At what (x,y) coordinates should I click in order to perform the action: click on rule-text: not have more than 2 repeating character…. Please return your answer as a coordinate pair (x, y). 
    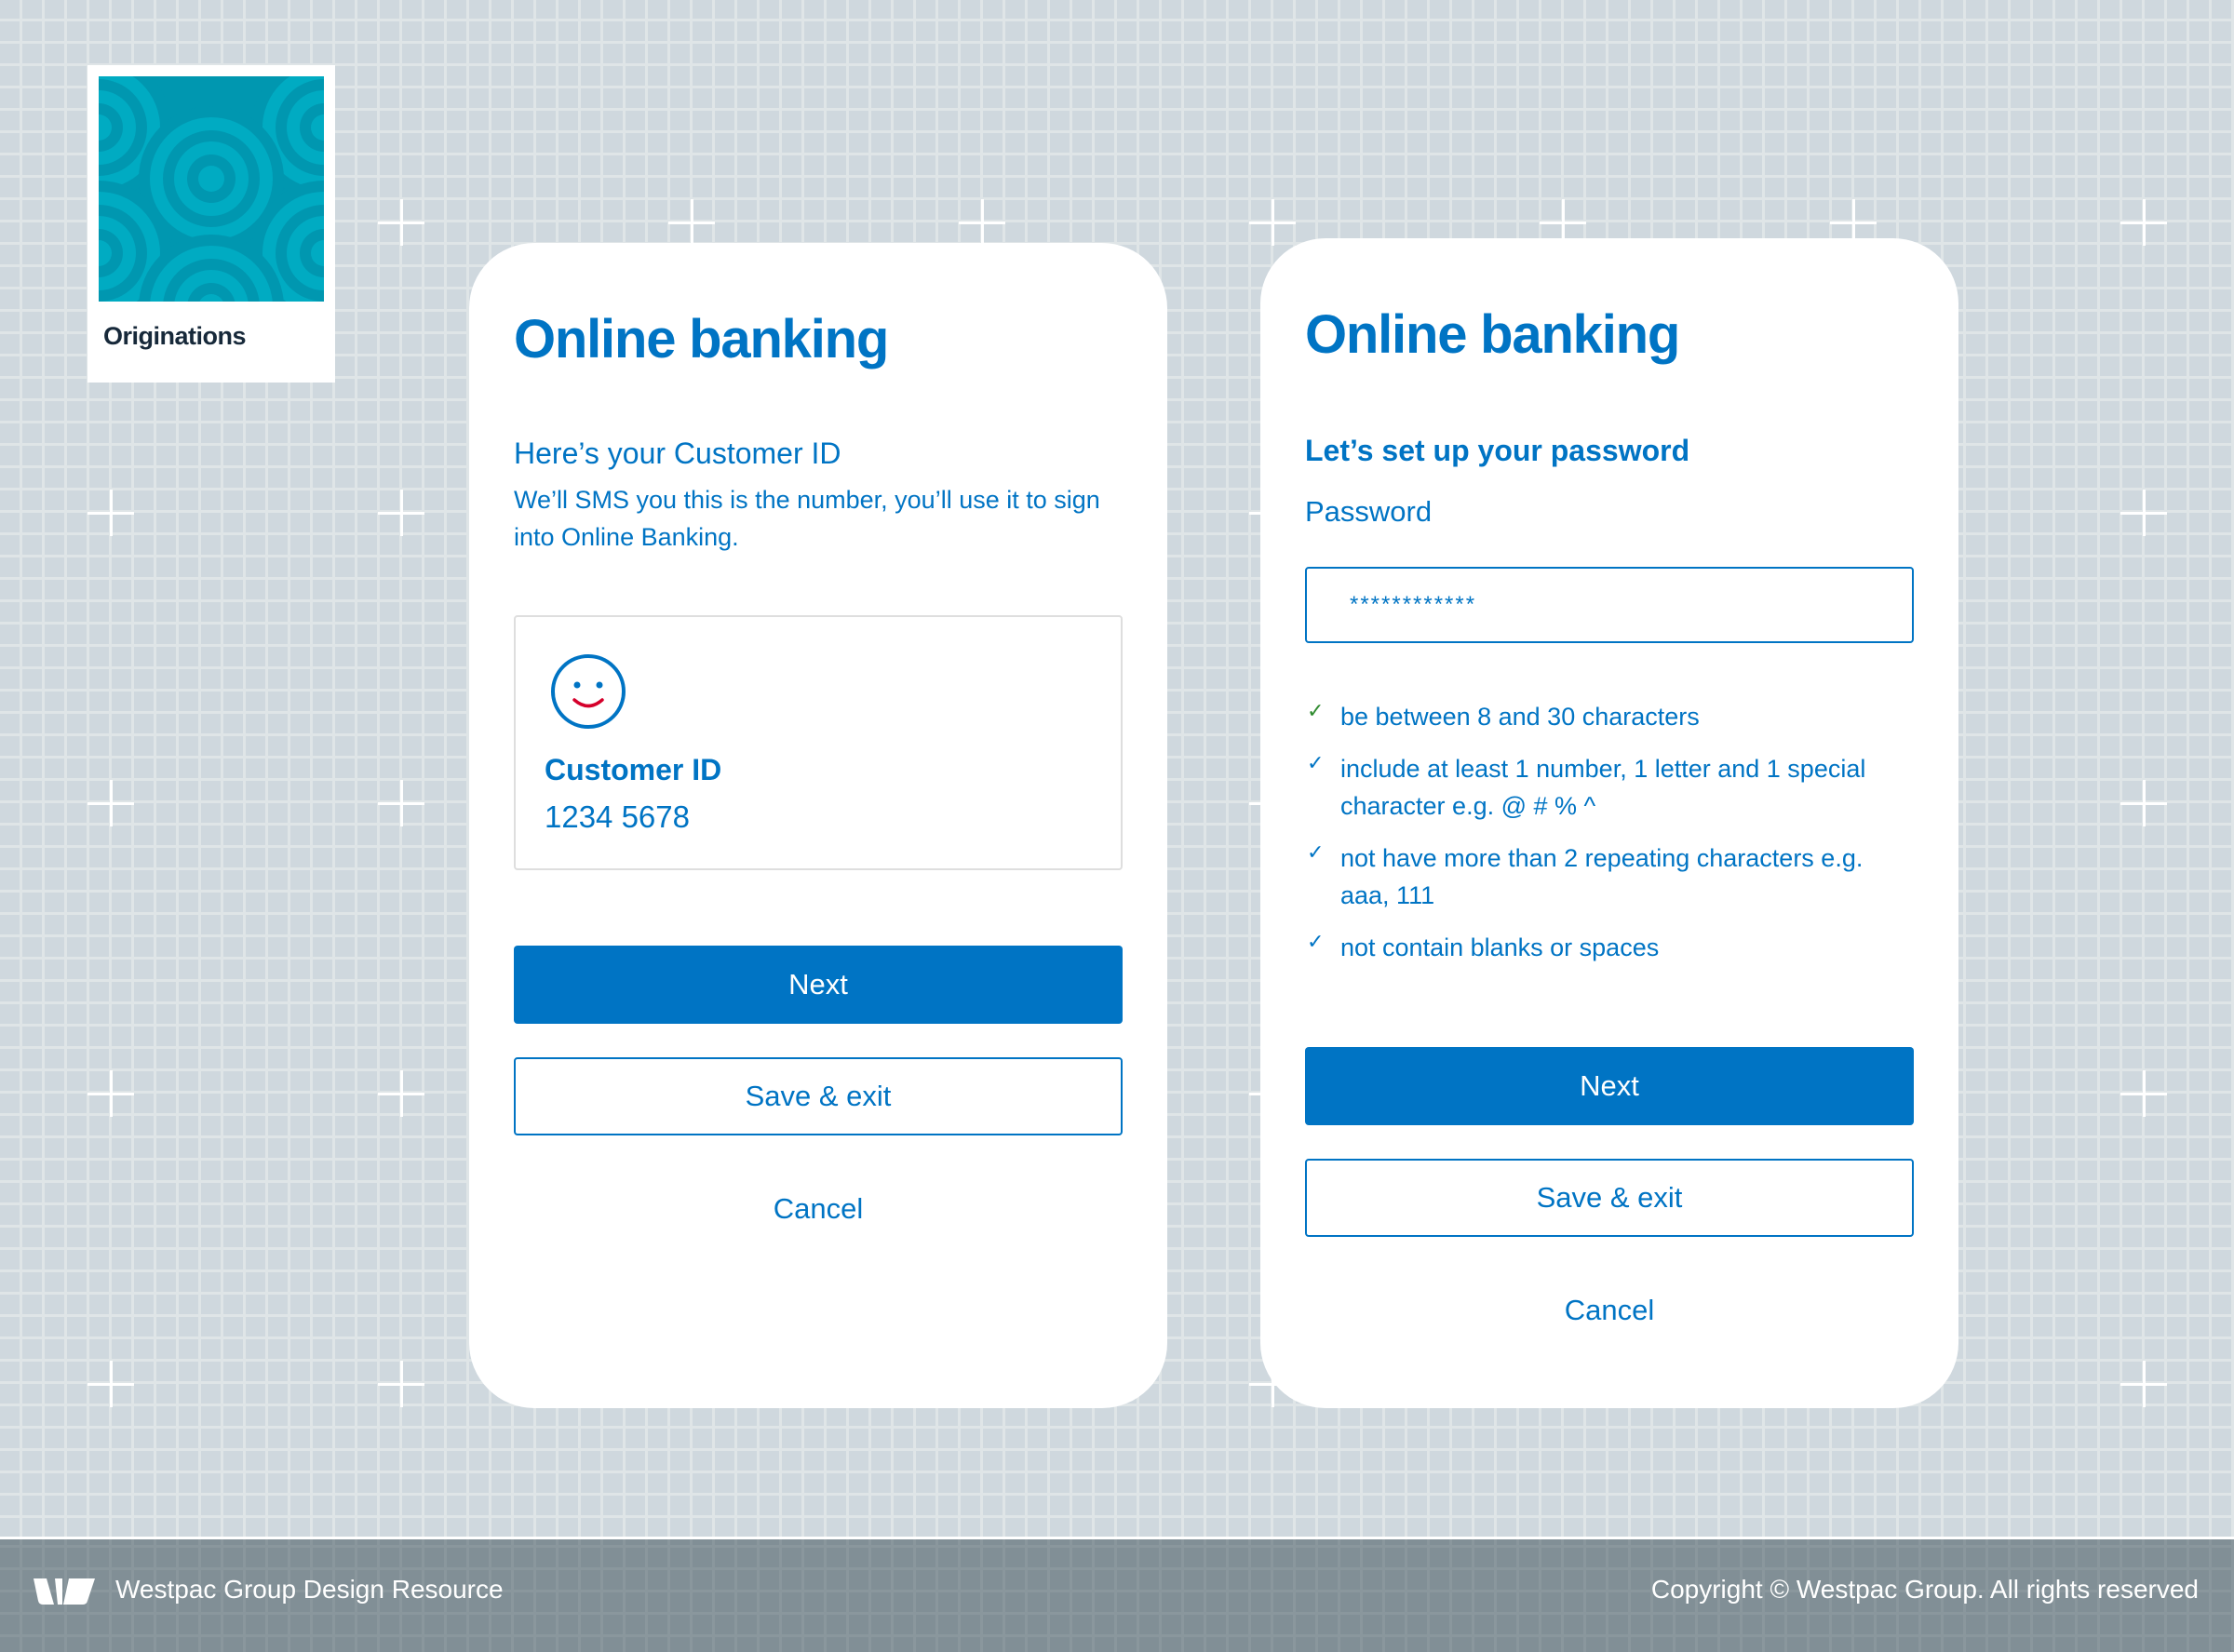
    Looking at the image, I should click on (1602, 877).